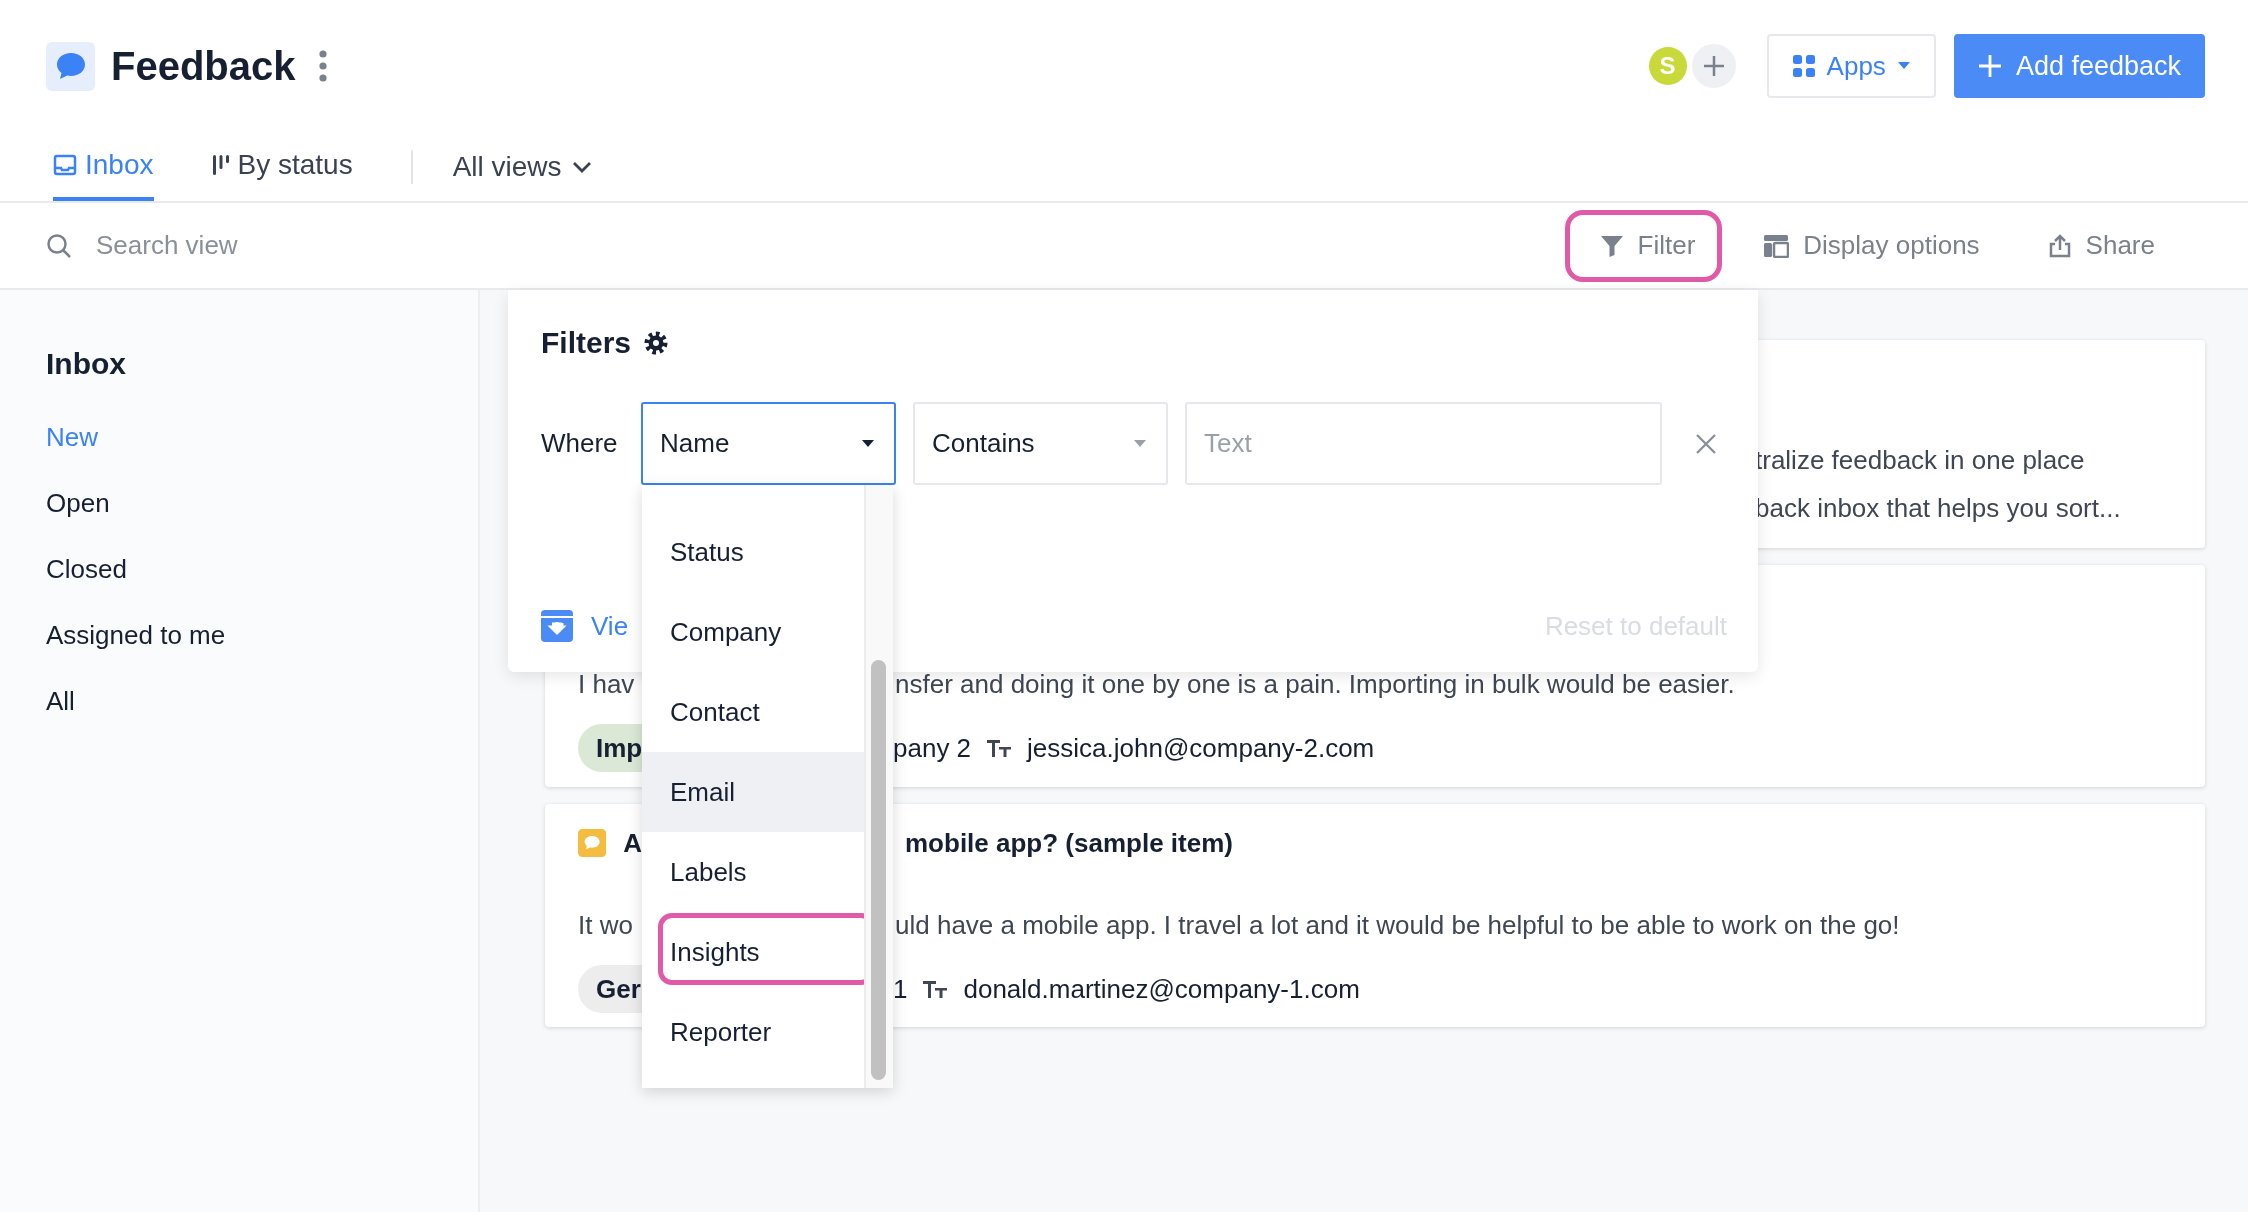 The height and width of the screenshot is (1212, 2248). I want to click on company-text: 1, so click(900, 989).